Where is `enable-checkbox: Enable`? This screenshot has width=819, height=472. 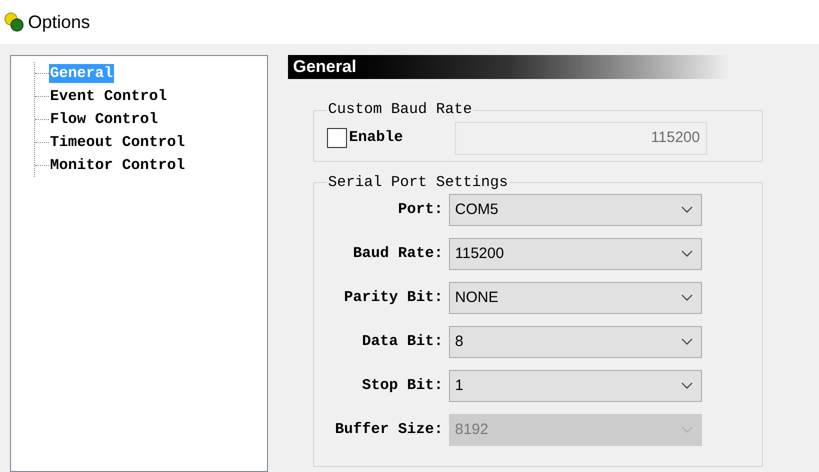 enable-checkbox: Enable is located at coordinates (391, 138).